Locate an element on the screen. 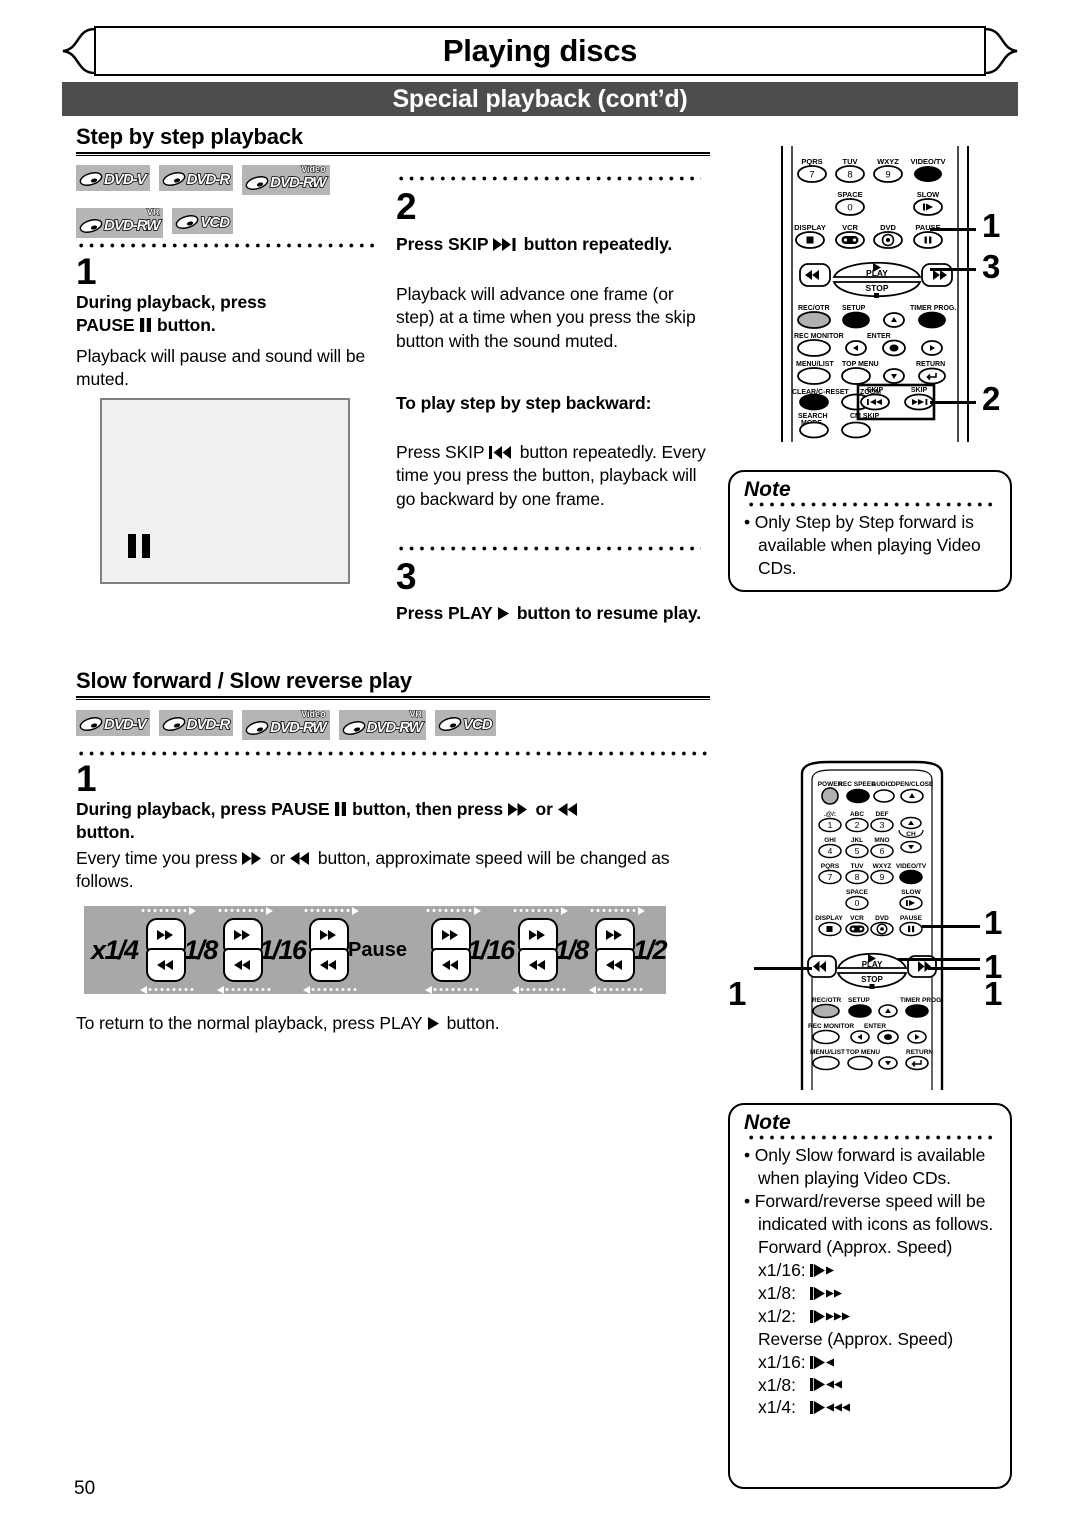 The width and height of the screenshot is (1080, 1526). slow-forward-2-icon is located at coordinates (826, 1294).